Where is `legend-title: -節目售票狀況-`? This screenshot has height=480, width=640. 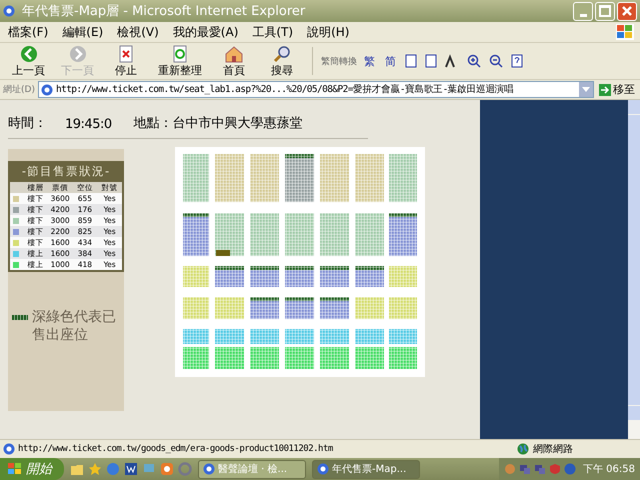 legend-title: -節目售票狀況- is located at coordinates (66, 172).